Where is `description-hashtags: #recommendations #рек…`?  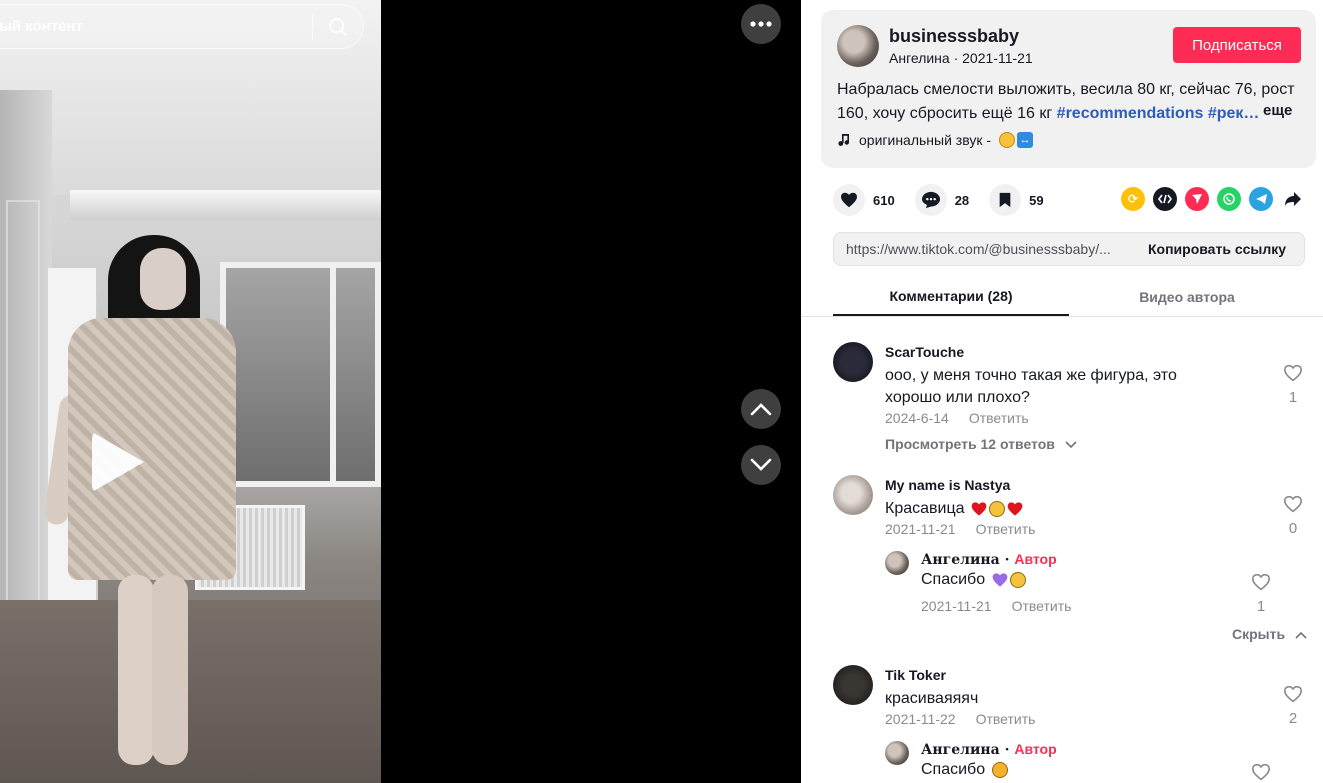 description-hashtags: #recommendations #рек… is located at coordinates (1158, 113).